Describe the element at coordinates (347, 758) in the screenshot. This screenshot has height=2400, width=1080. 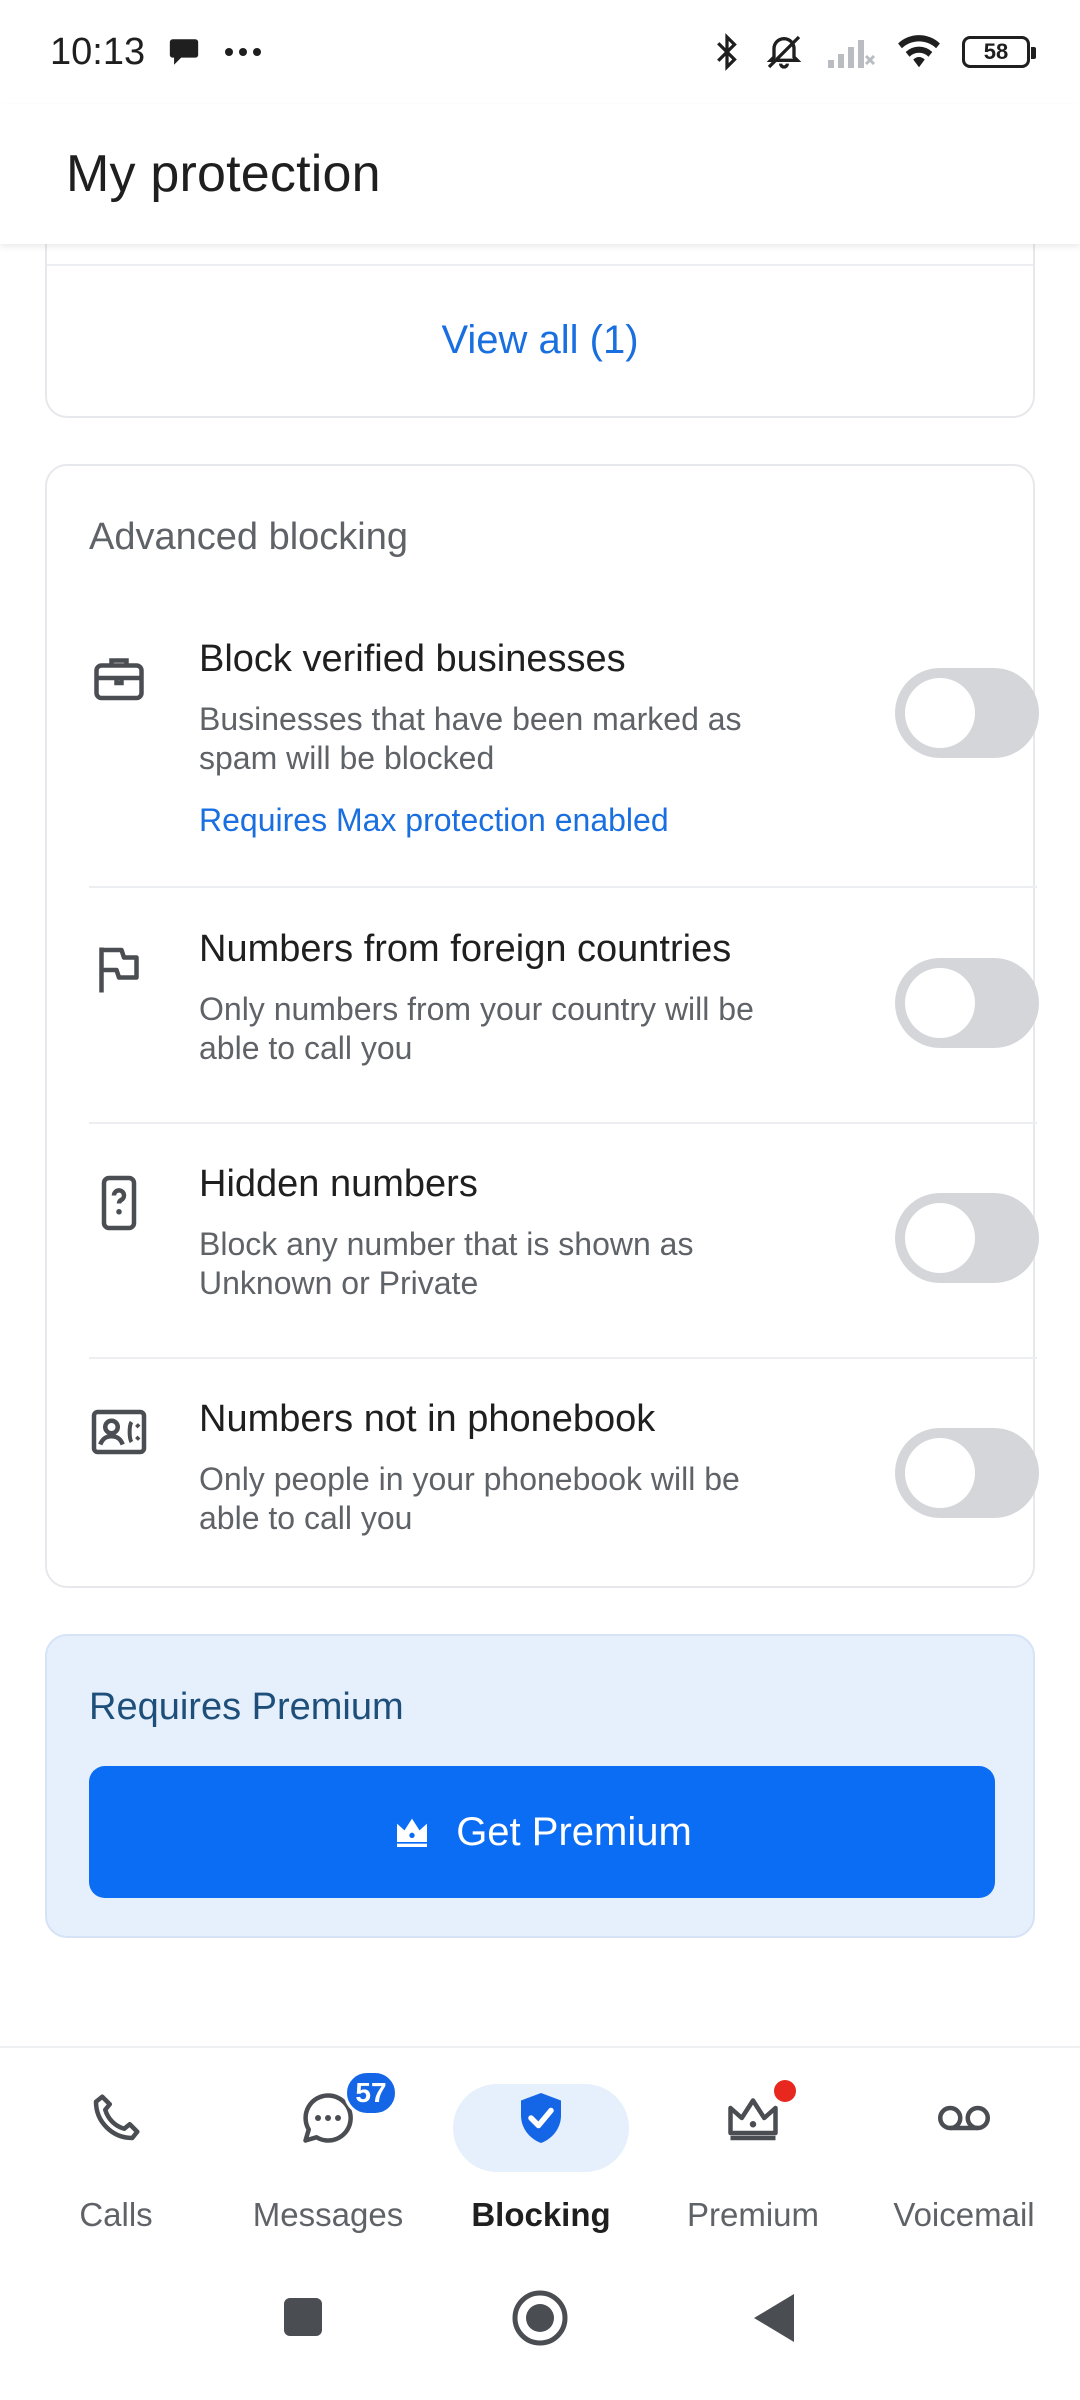
I see `row-description-line: spam will be blocked` at that location.